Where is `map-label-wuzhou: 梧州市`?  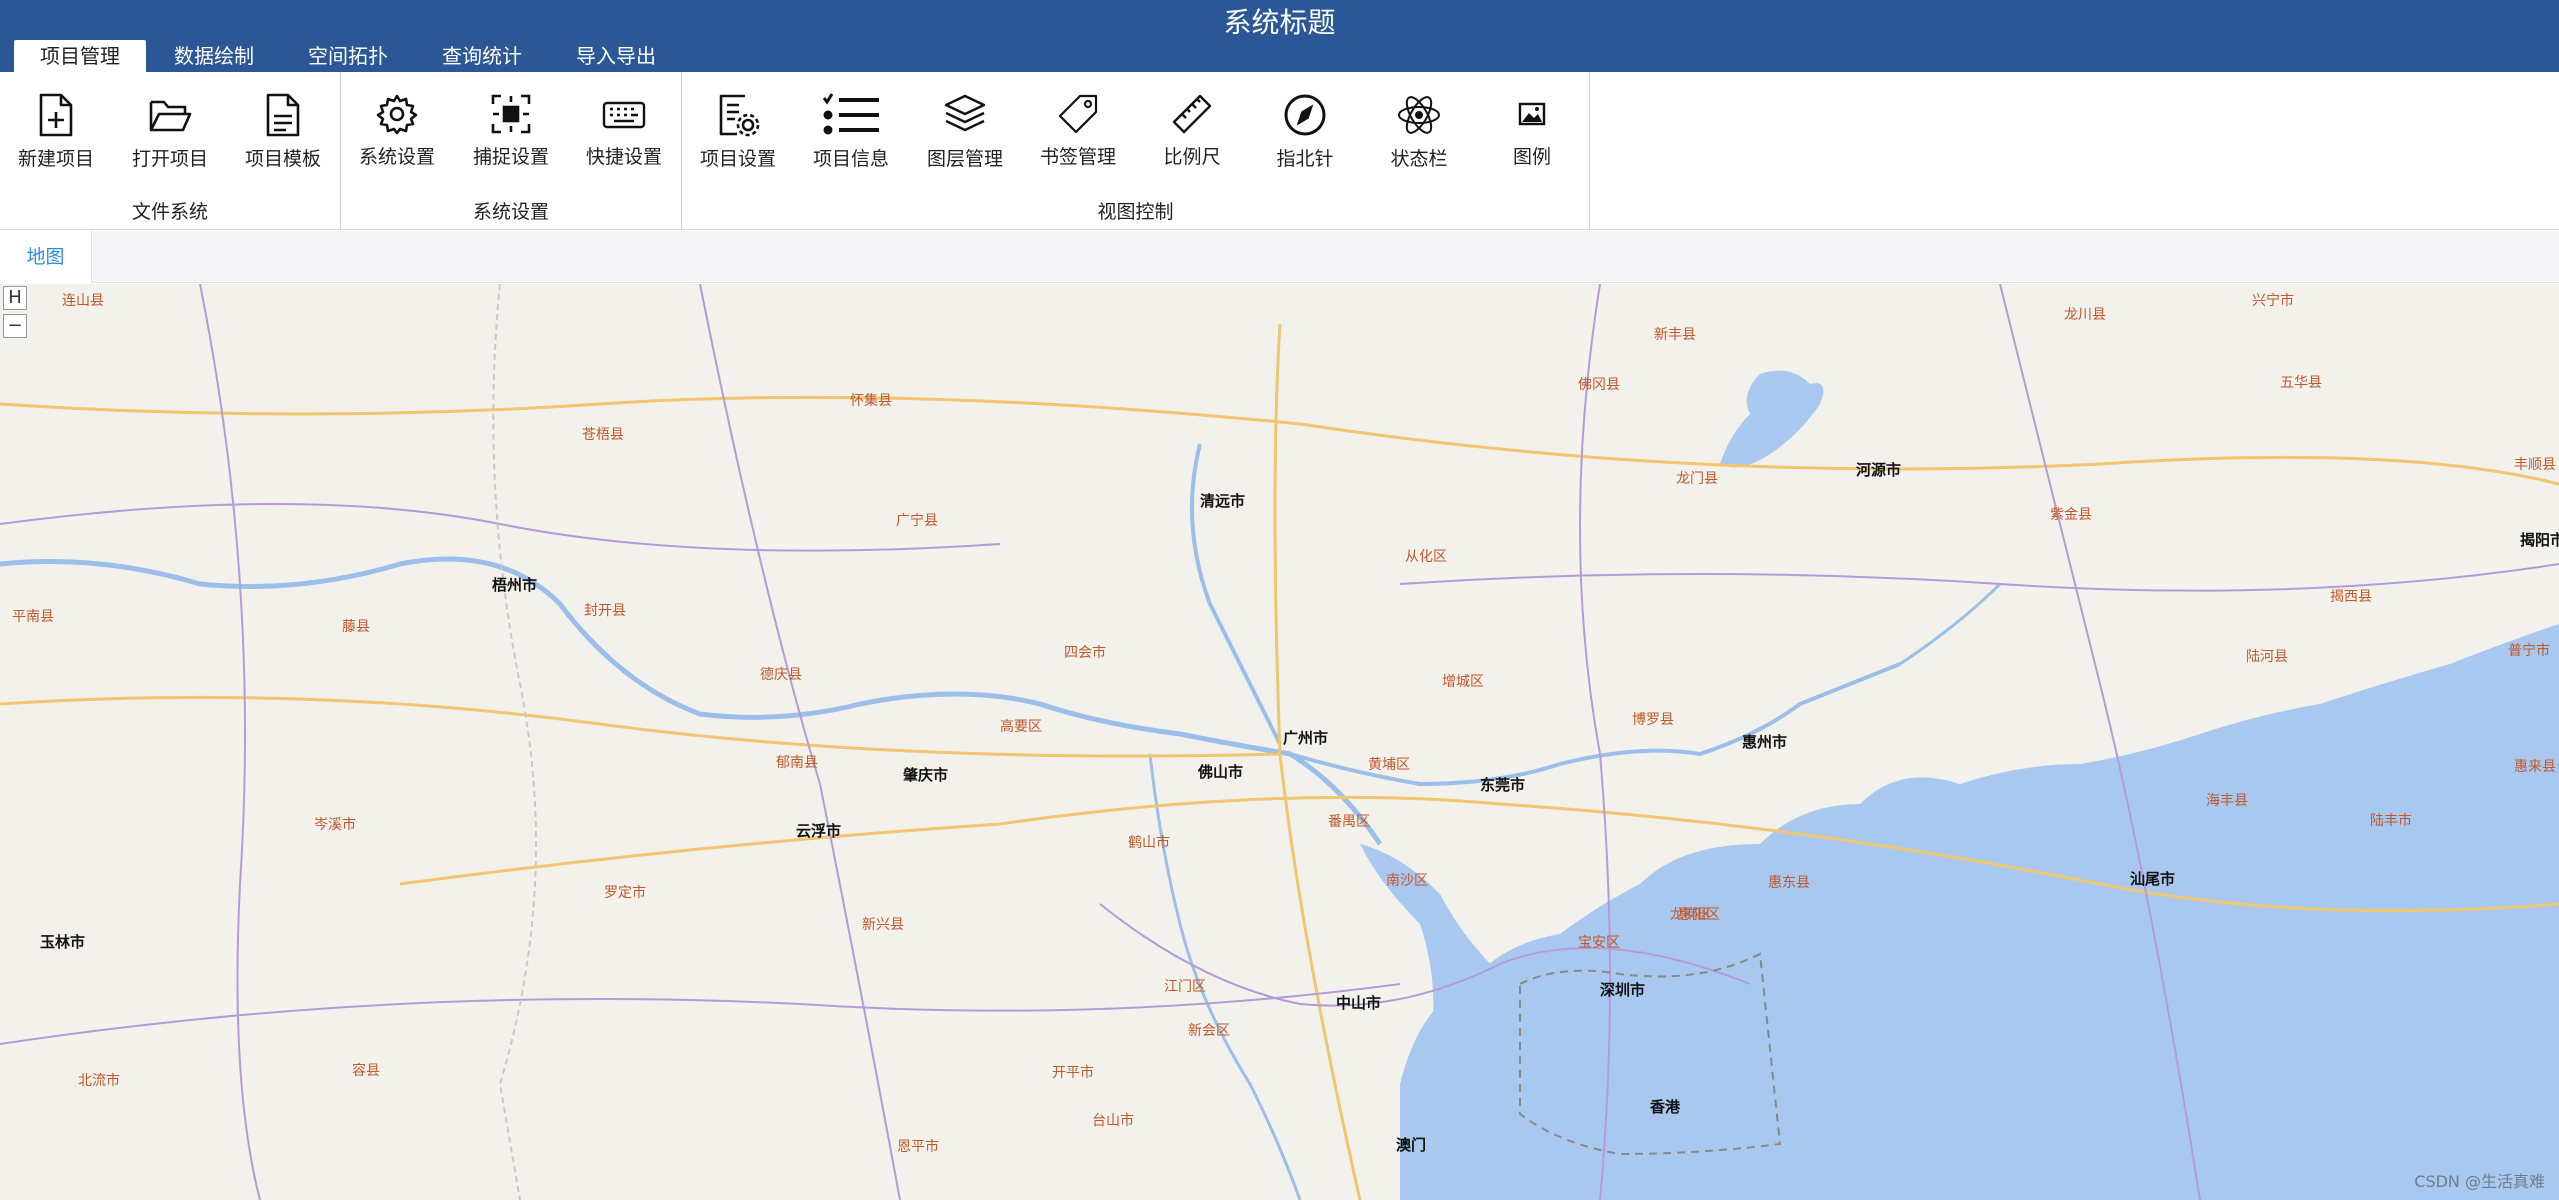
map-label-wuzhou: 梧州市 is located at coordinates (515, 585).